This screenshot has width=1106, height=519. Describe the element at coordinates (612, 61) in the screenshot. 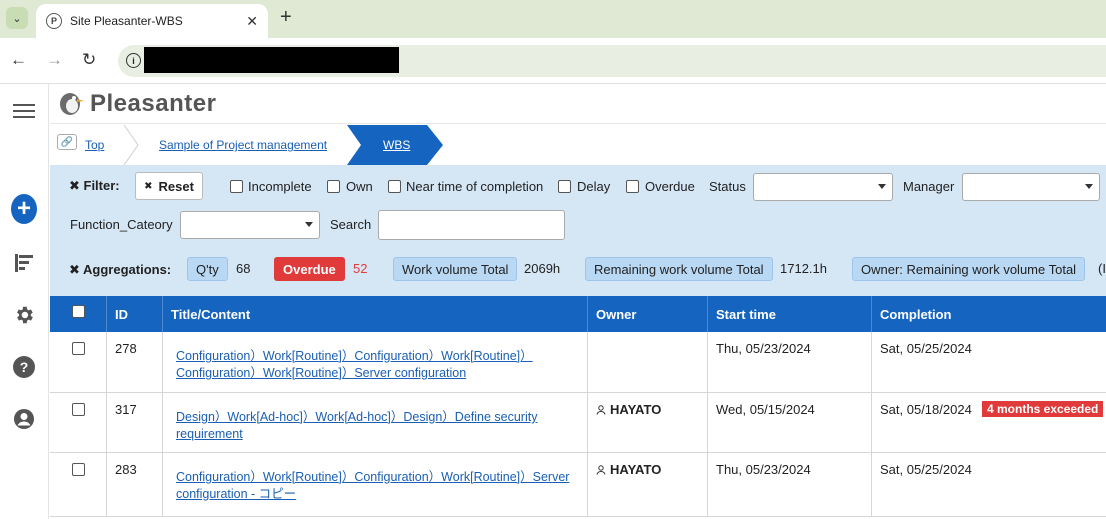

I see `address-bar: i` at that location.